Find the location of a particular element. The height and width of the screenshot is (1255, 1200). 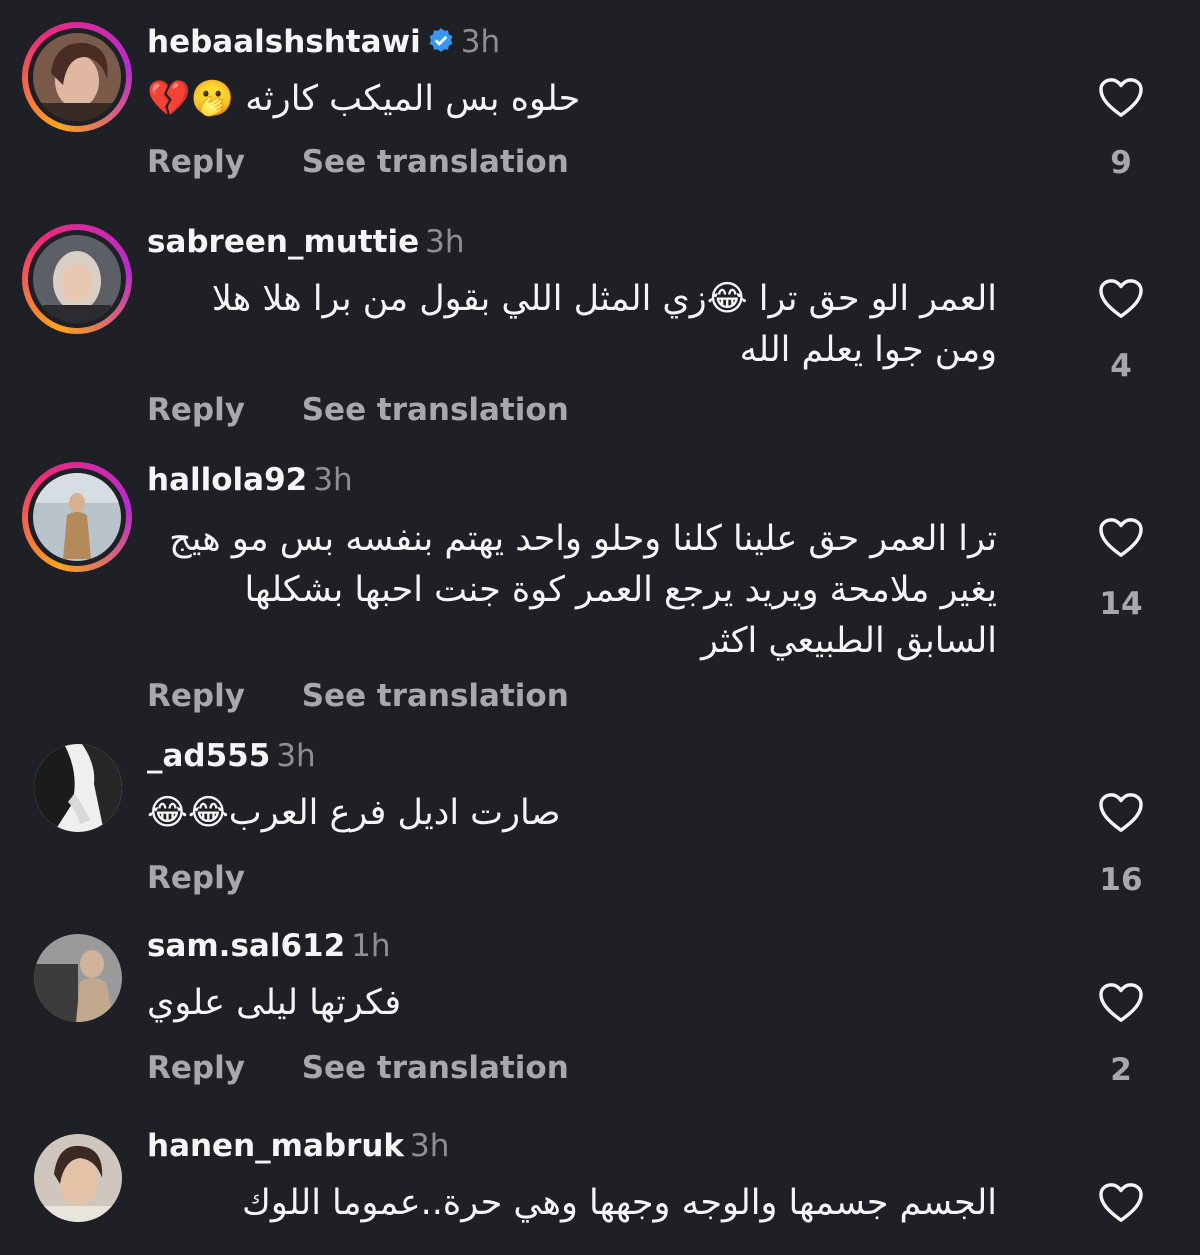

username: sam.sal612 is located at coordinates (246, 946).